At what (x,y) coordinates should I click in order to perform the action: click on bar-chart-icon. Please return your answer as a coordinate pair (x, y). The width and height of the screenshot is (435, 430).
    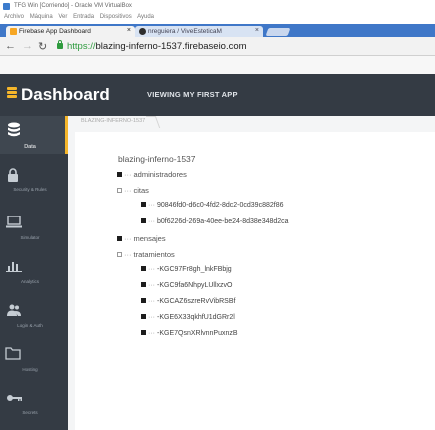
    Looking at the image, I should click on (14, 267).